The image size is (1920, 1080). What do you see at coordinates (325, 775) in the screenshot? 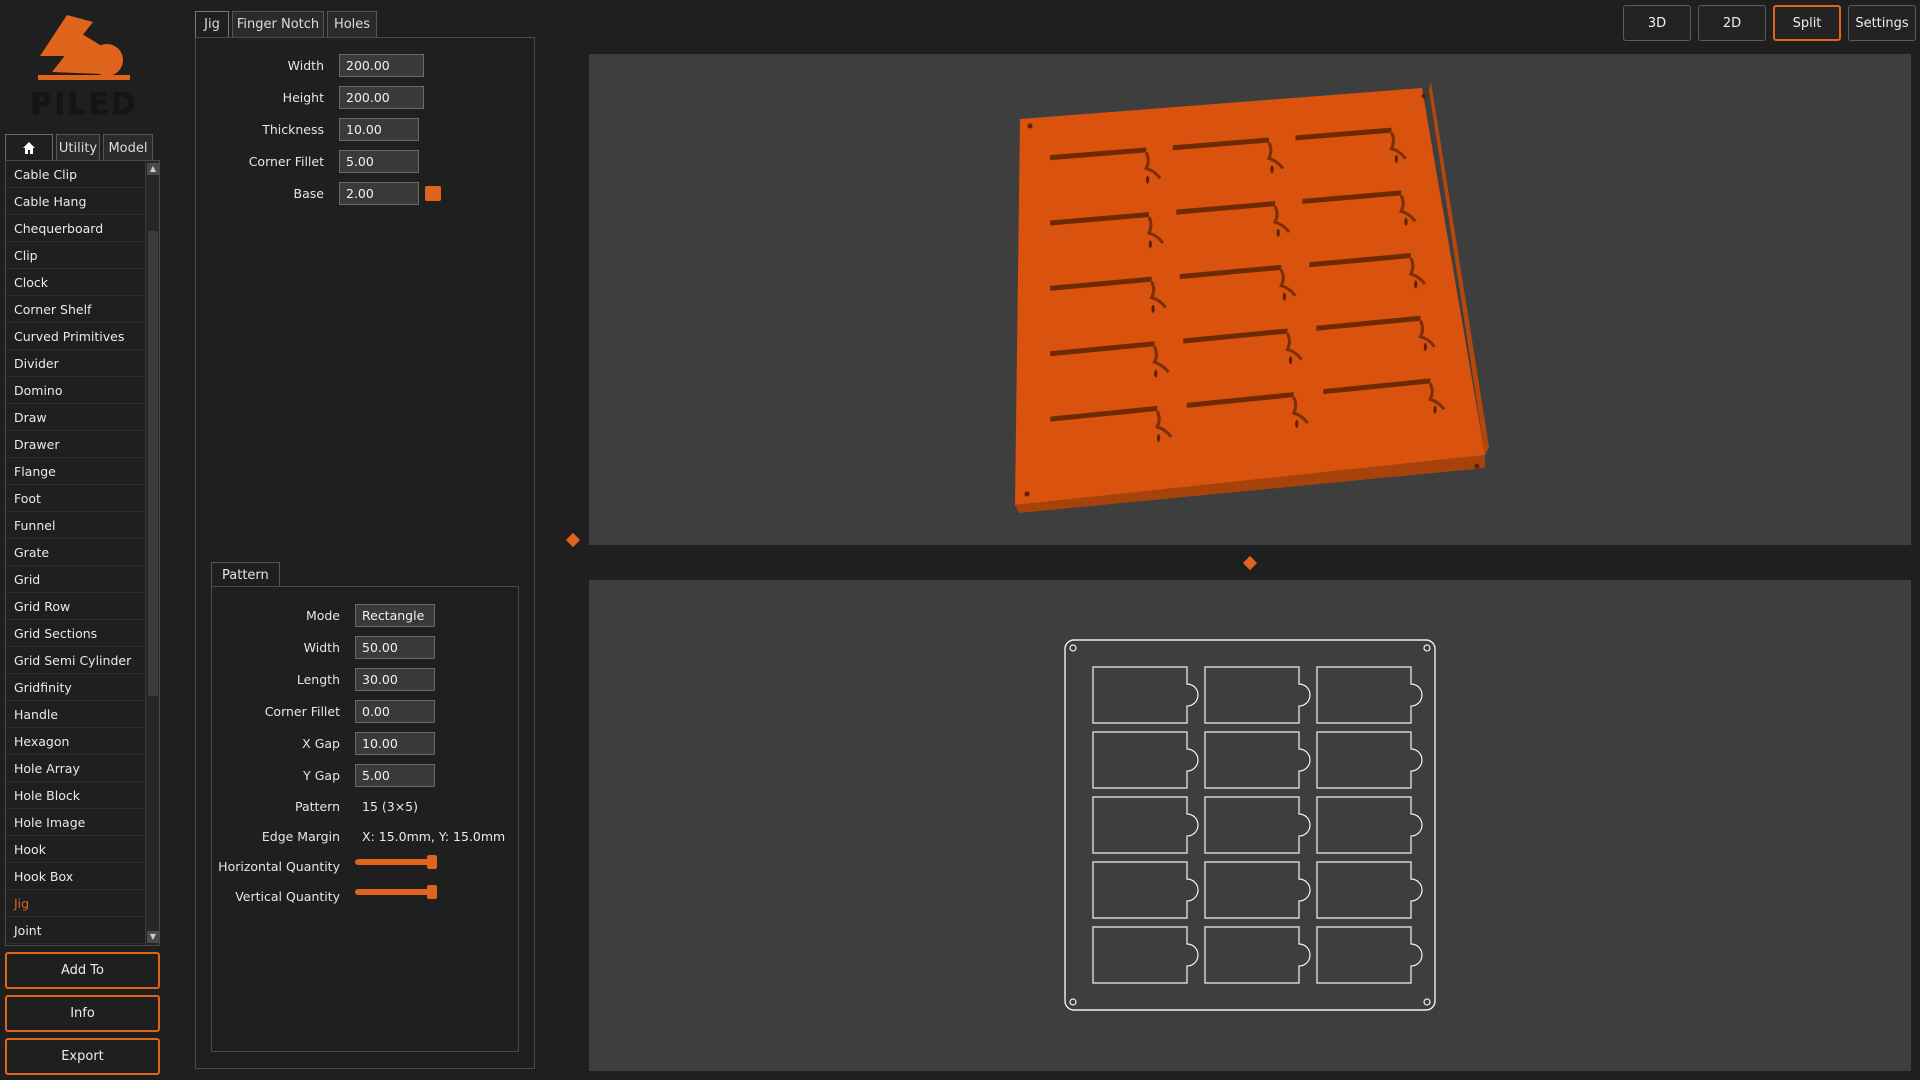
I see `y-gap-row: Y Gap 5.00` at bounding box center [325, 775].